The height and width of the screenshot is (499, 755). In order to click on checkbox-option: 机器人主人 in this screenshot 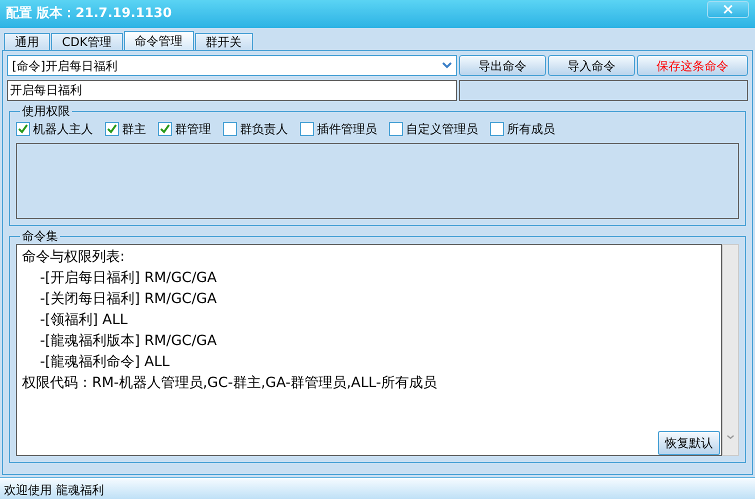, I will do `click(54, 129)`.